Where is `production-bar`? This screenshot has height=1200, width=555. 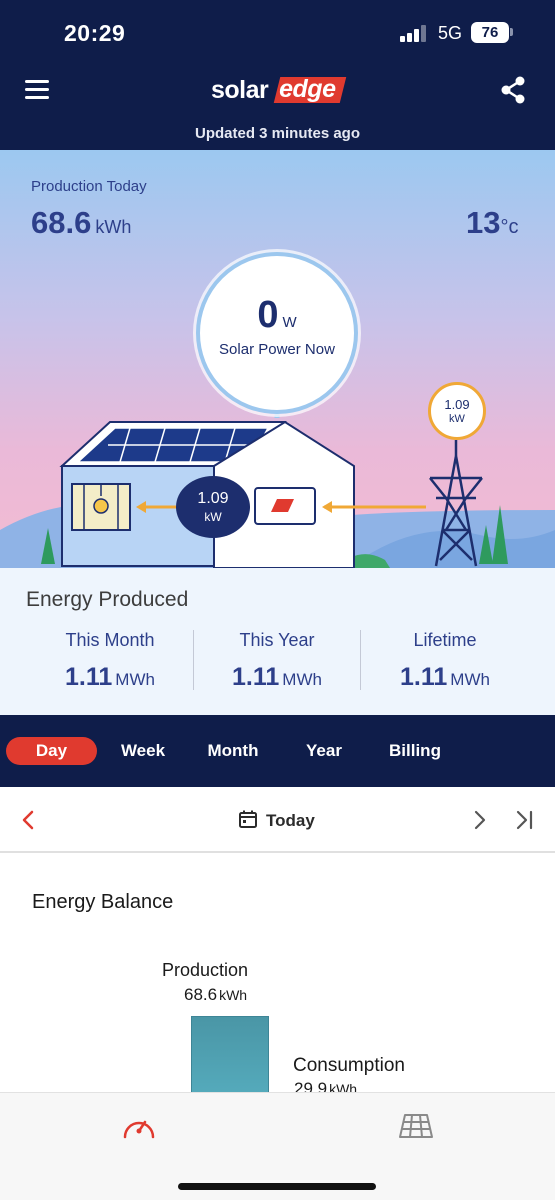 production-bar is located at coordinates (230, 1054).